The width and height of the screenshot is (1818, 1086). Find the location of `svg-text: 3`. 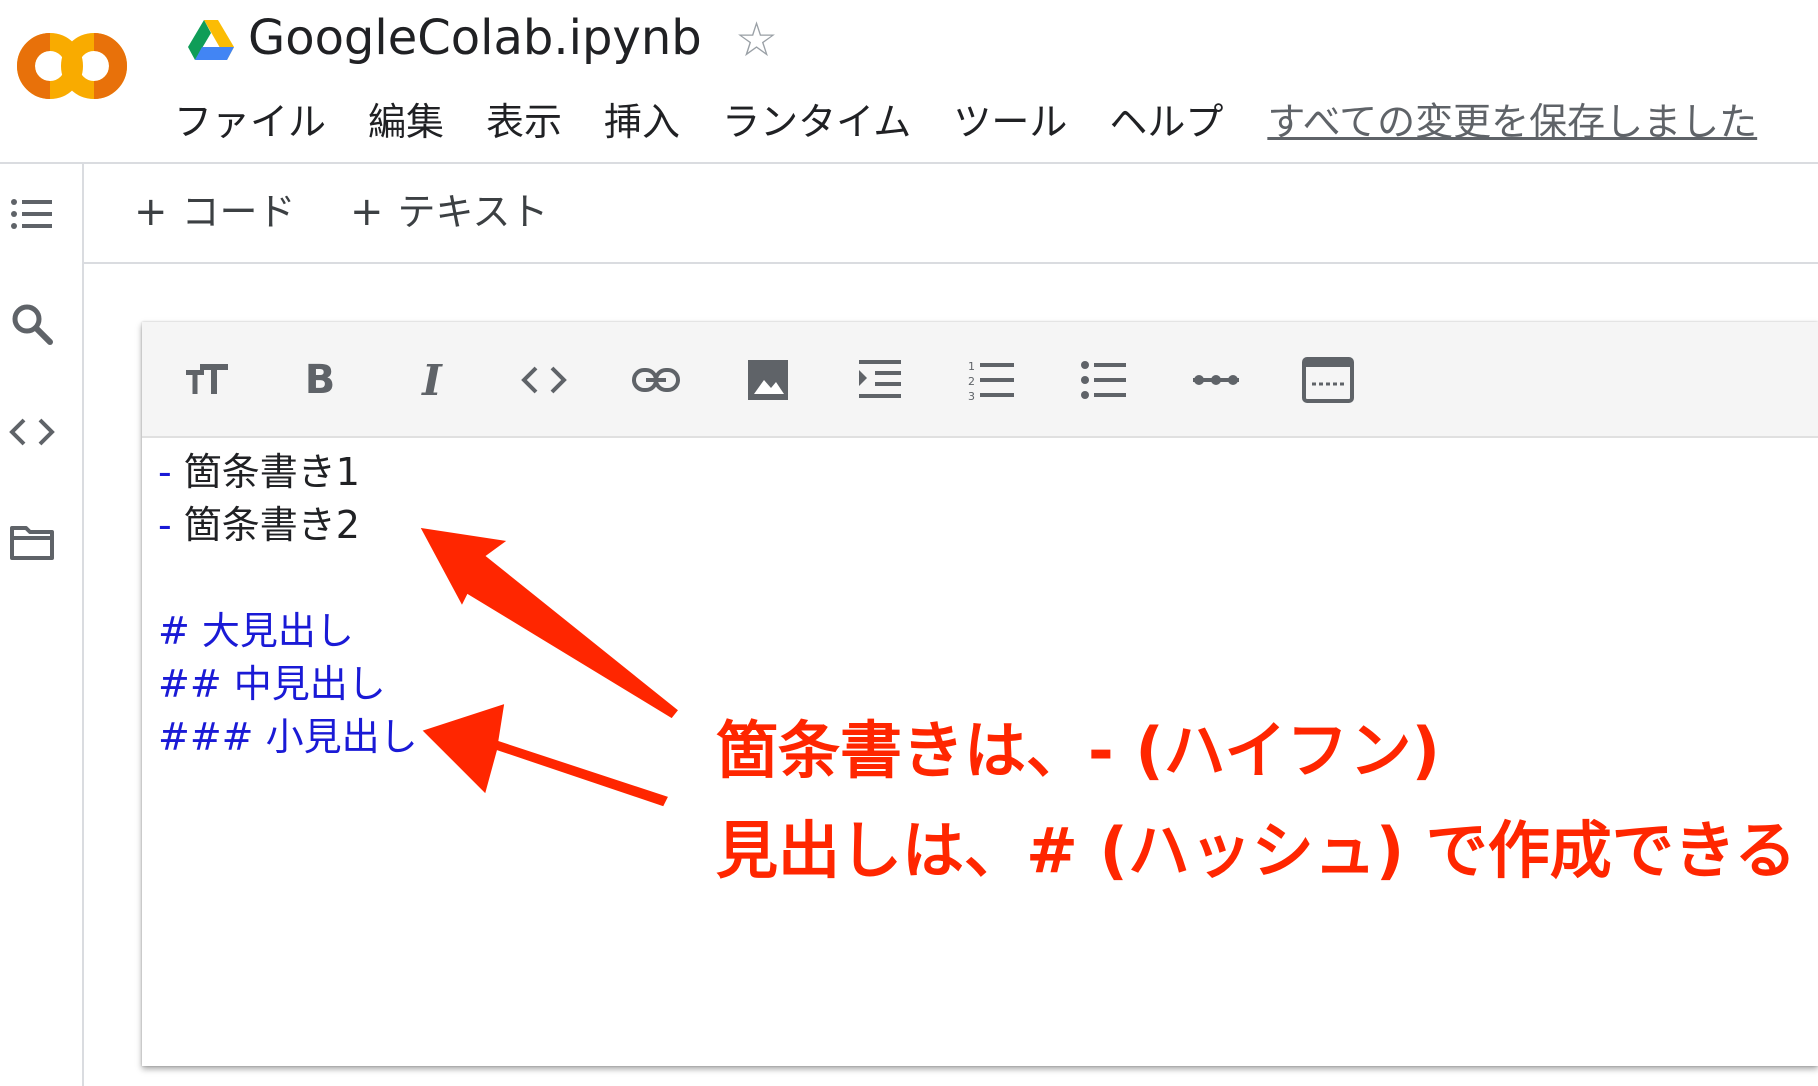

svg-text: 3 is located at coordinates (971, 396).